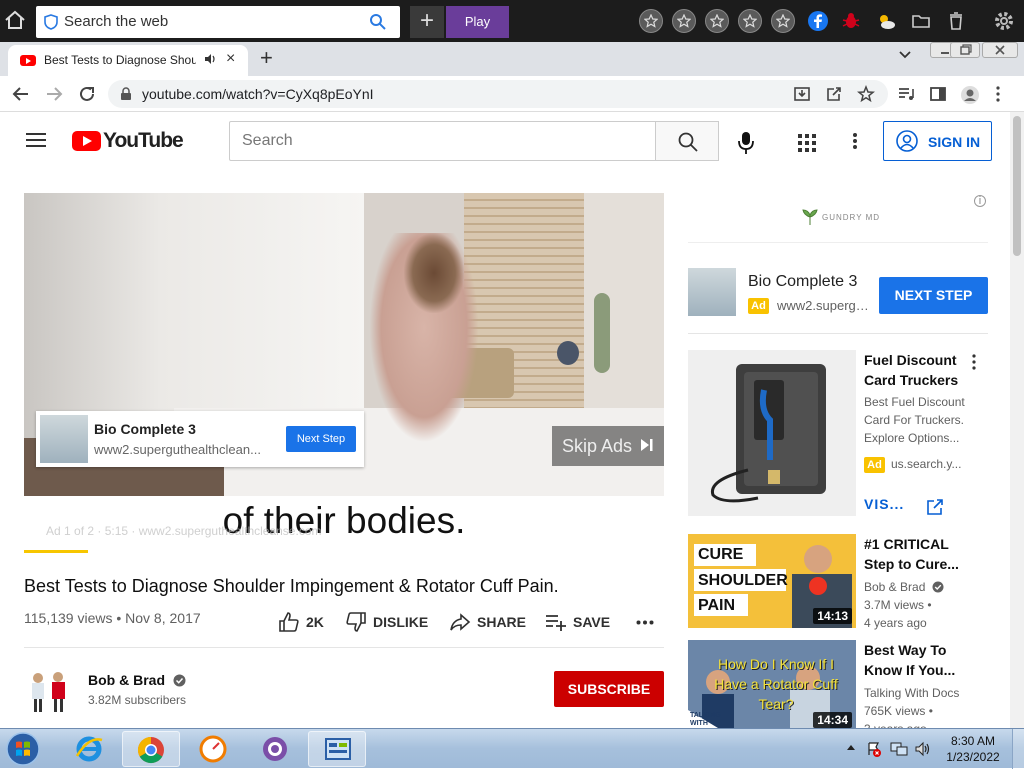 This screenshot has width=1024, height=769. What do you see at coordinates (938, 94) in the screenshot?
I see `side-panel-icon` at bounding box center [938, 94].